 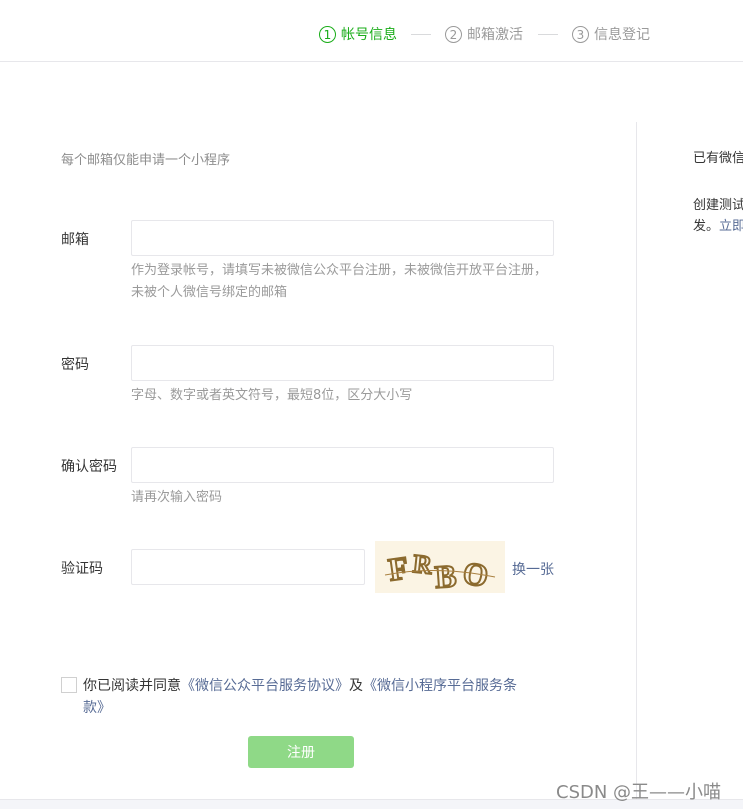 I want to click on side-line3: 发。立即, so click(x=718, y=226).